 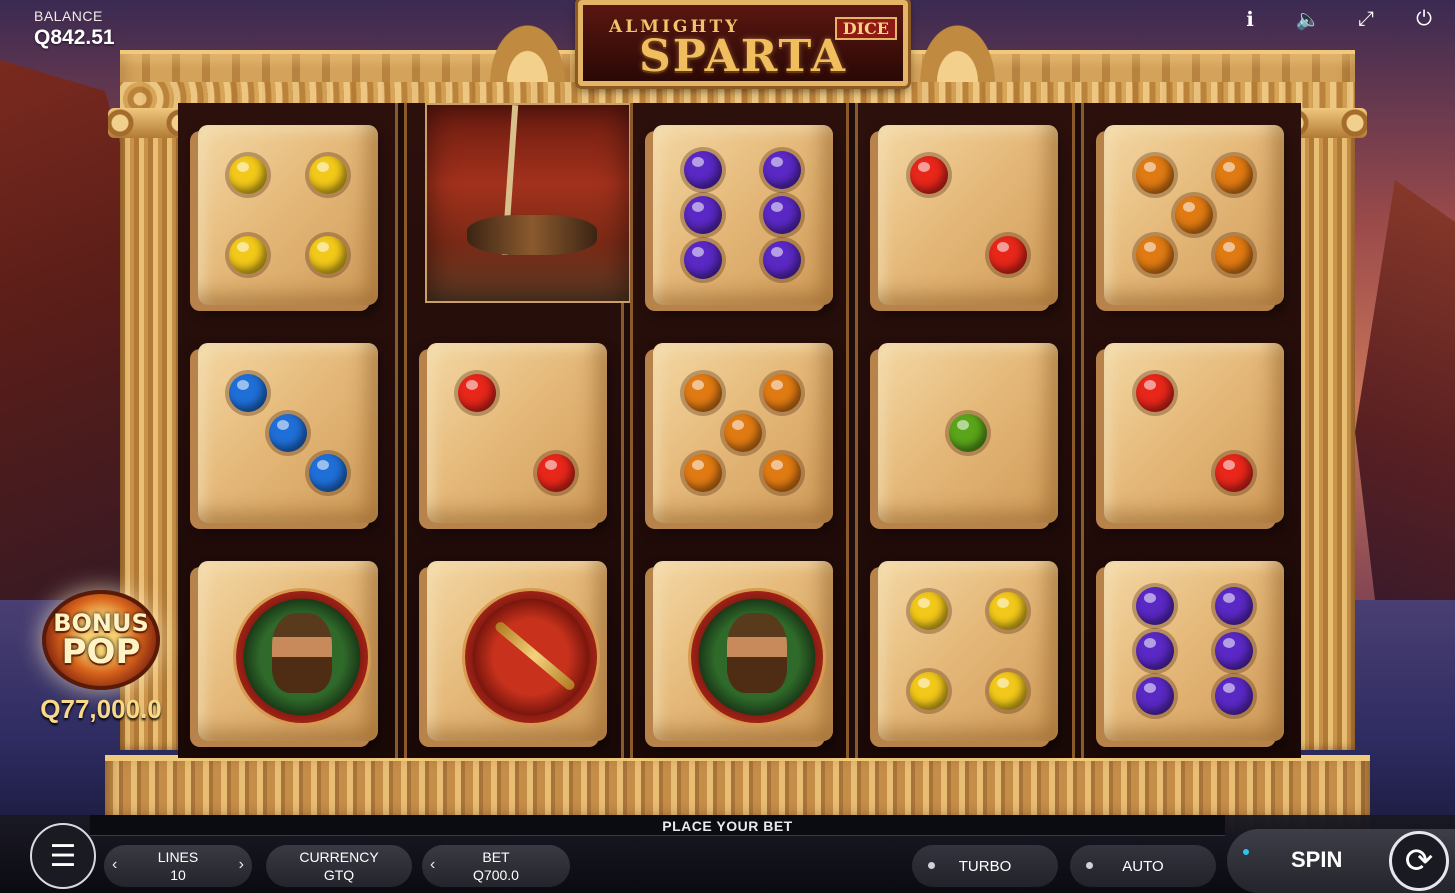 I want to click on turbo-toggle: TURBO, so click(x=985, y=866).